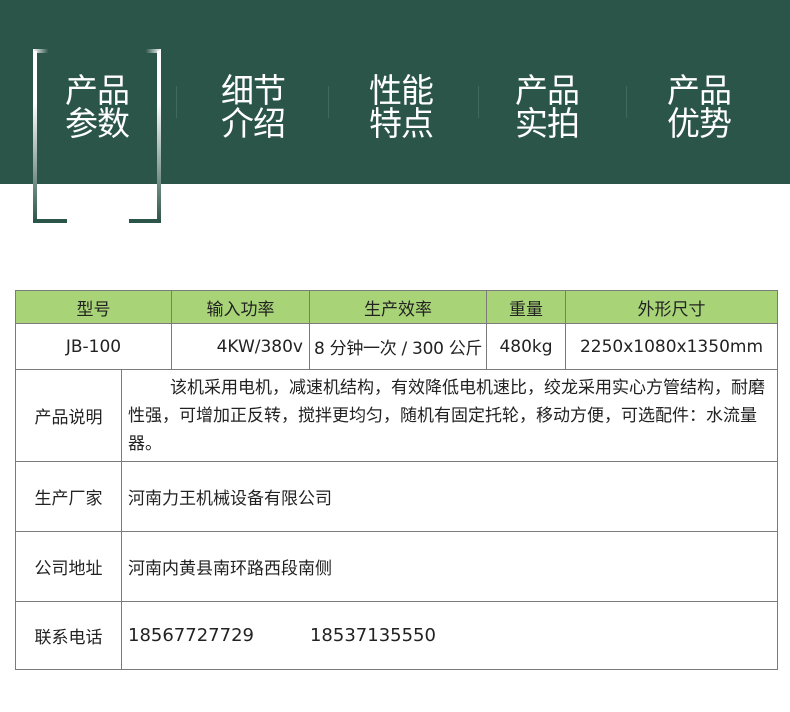 The width and height of the screenshot is (790, 712). I want to click on tab-label-line2: 介绍, so click(253, 123).